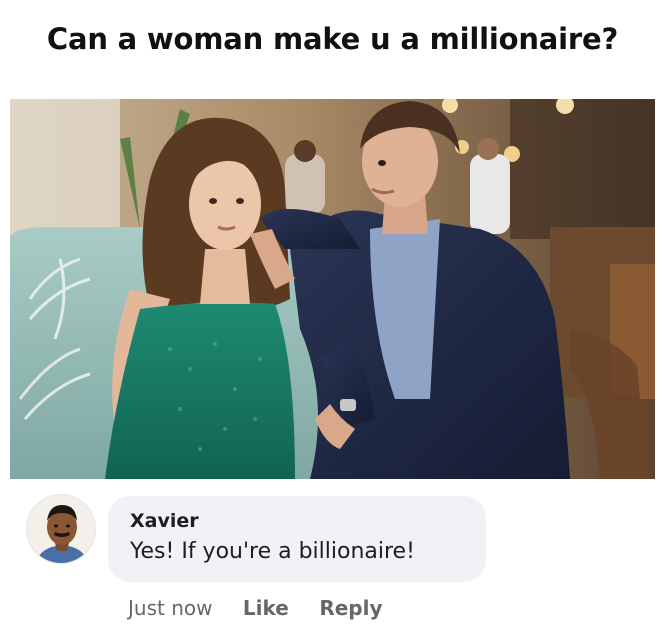 The width and height of the screenshot is (665, 642). I want to click on like-button: Like, so click(266, 608).